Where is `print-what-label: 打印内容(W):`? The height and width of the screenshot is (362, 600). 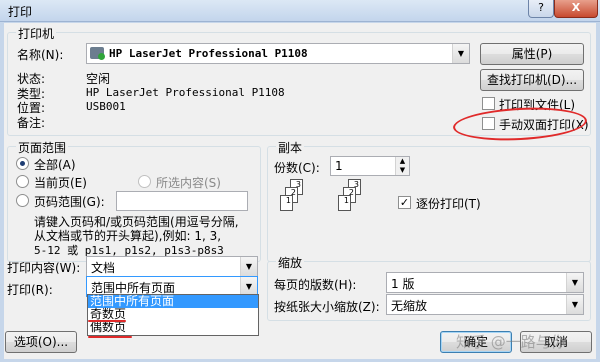 print-what-label: 打印内容(W): is located at coordinates (44, 268).